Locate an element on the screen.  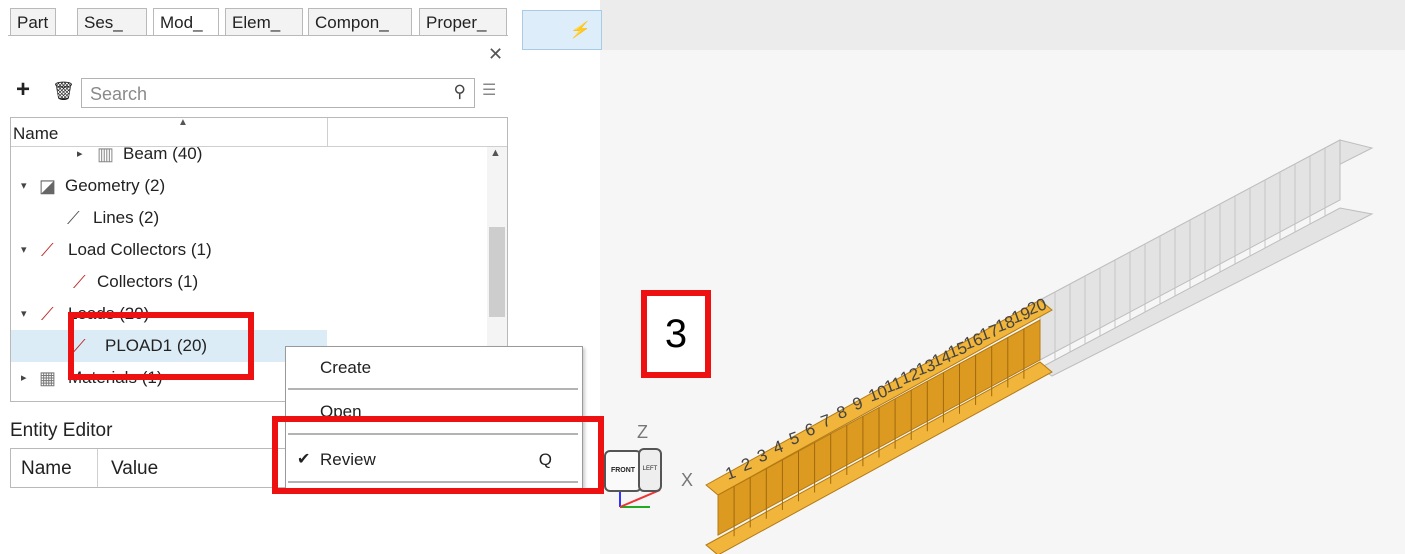
column-divider is located at coordinates (97, 468).